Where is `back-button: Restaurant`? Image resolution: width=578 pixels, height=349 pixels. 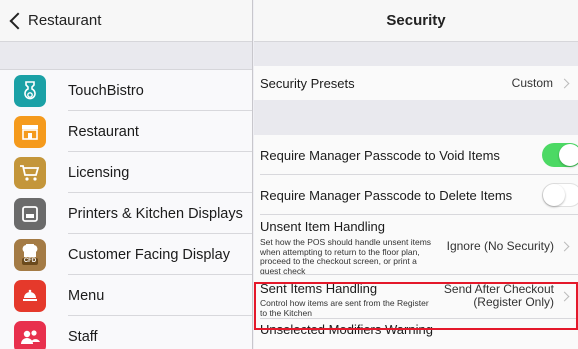 back-button: Restaurant is located at coordinates (64, 20).